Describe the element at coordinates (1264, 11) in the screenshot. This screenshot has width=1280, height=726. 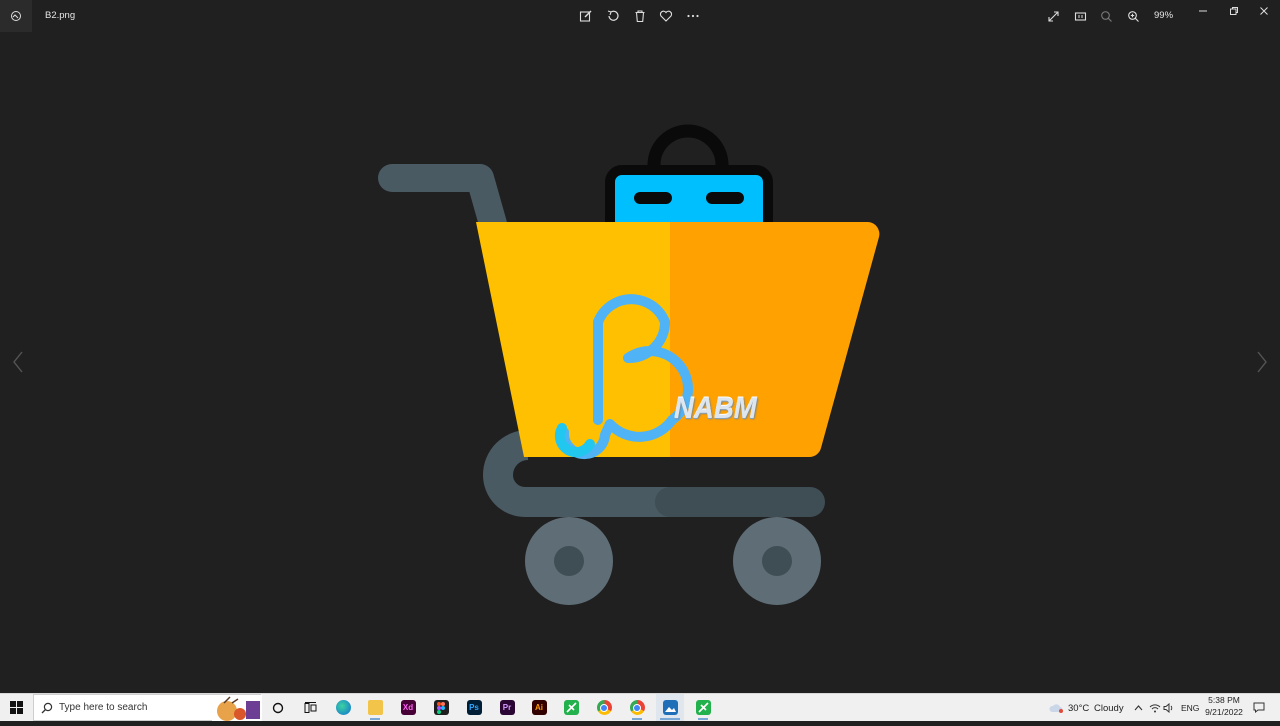
I see `close-icon` at that location.